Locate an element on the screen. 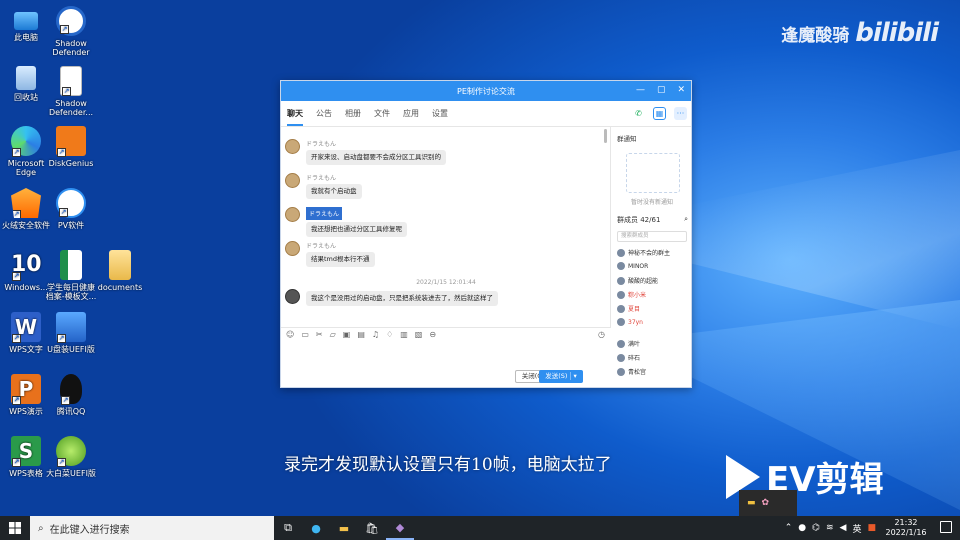  app-tray-icon: ■ is located at coordinates (871, 528).